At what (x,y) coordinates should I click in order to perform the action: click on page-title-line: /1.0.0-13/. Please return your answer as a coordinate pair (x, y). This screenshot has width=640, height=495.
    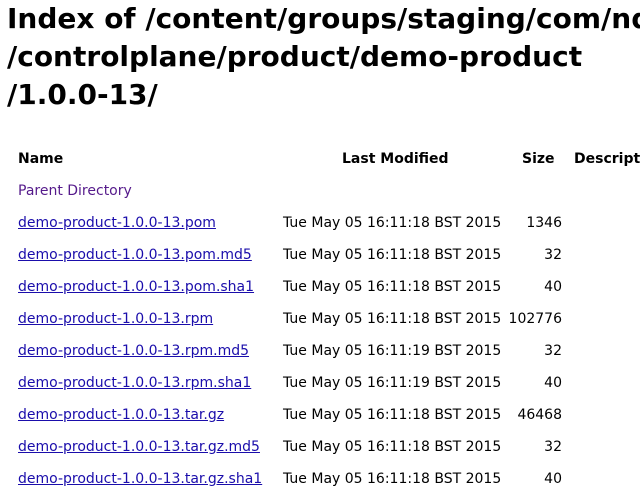
    Looking at the image, I should click on (82, 94).